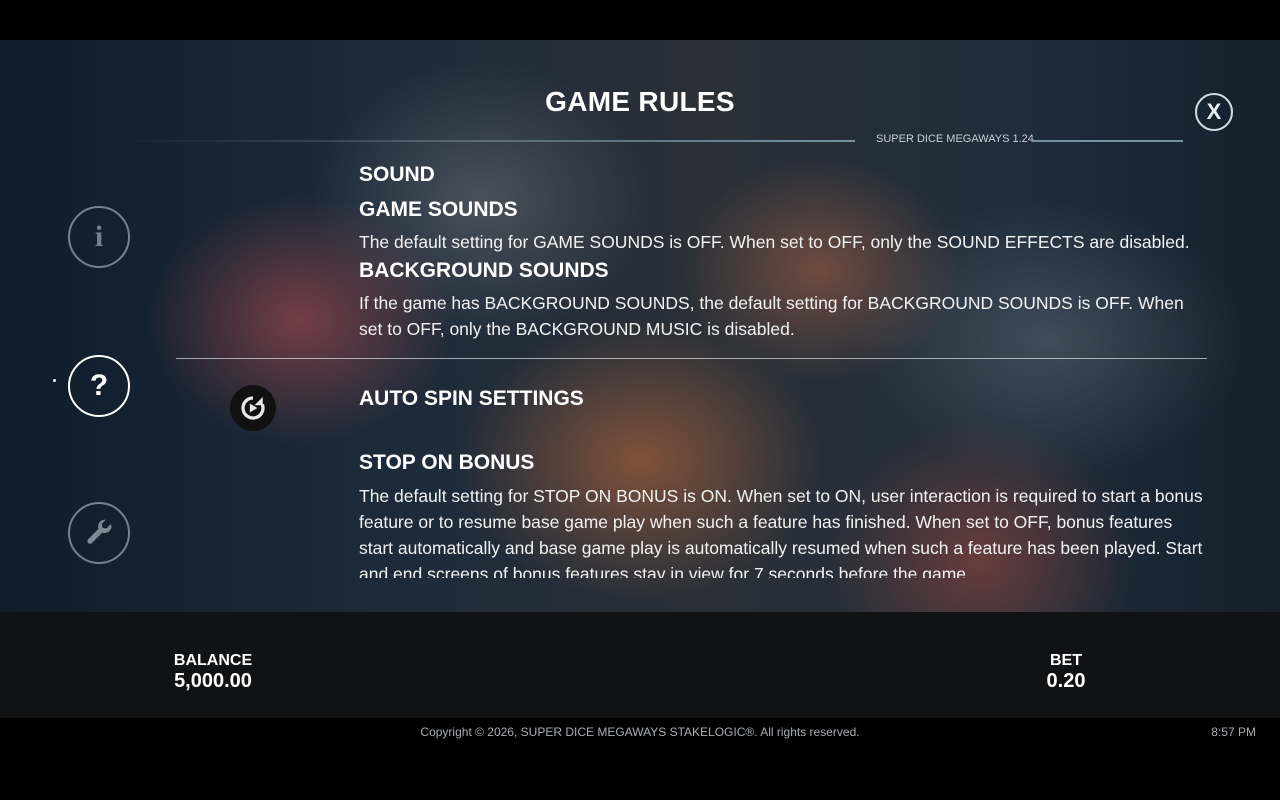  What do you see at coordinates (487, 141) in the screenshot?
I see `title-divider-left` at bounding box center [487, 141].